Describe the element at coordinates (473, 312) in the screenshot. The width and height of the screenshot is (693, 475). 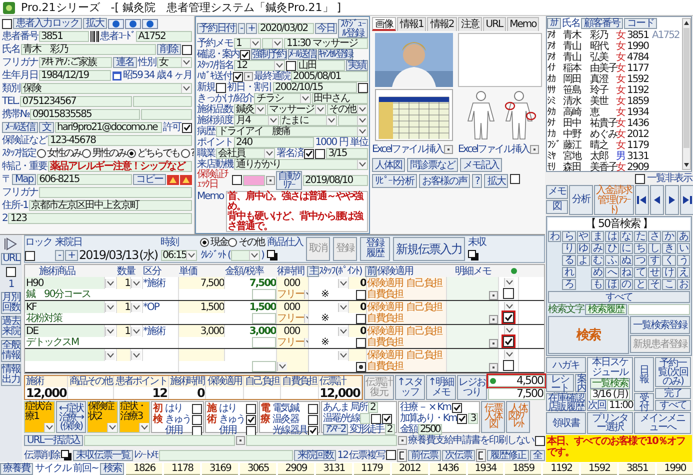
I see `memo-field` at that location.